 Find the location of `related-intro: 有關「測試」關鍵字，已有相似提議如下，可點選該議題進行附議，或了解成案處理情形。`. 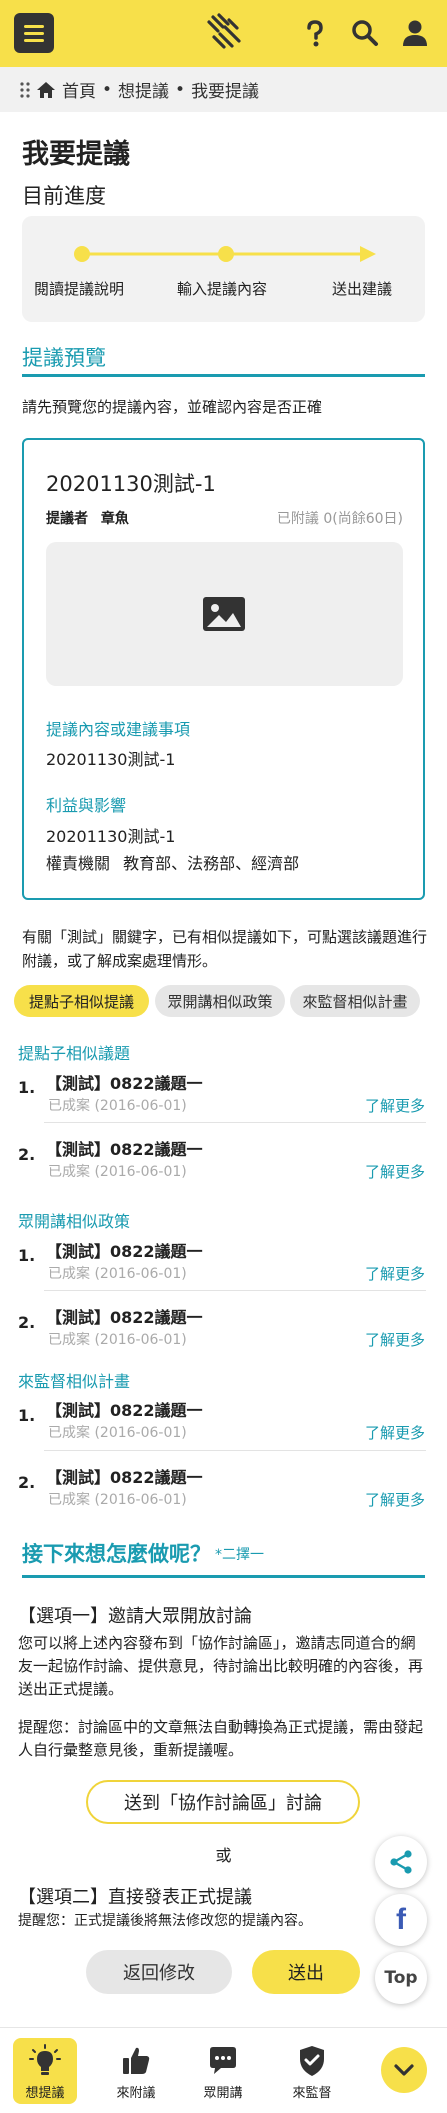

related-intro: 有關「測試」關鍵字，已有相似提議如下，可點選該議題進行附議，或了解成案處理情形。 is located at coordinates (225, 949).